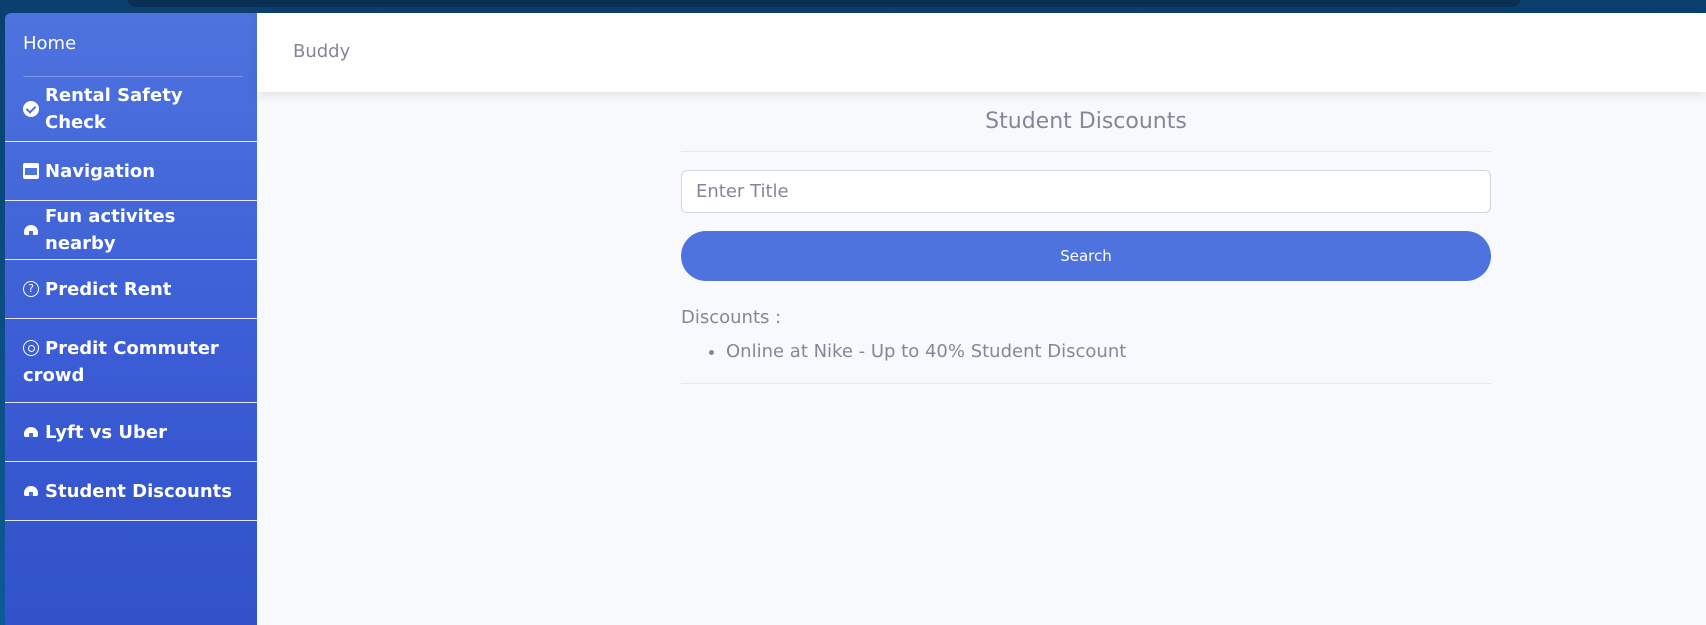 The image size is (1706, 625). I want to click on brand-name: Buddy, so click(321, 51).